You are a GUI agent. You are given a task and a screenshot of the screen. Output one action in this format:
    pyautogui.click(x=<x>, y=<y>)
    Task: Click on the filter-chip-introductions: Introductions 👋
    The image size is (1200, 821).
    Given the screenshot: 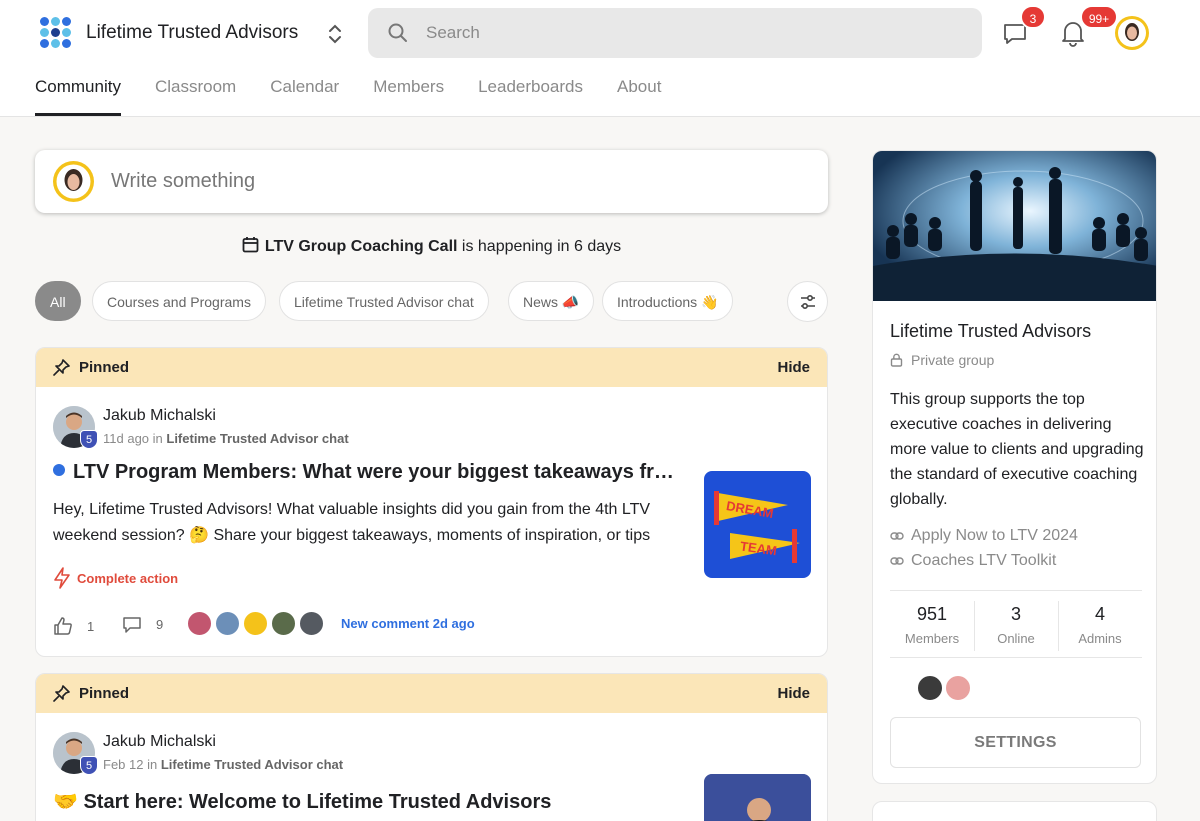 What is the action you would take?
    pyautogui.click(x=668, y=301)
    